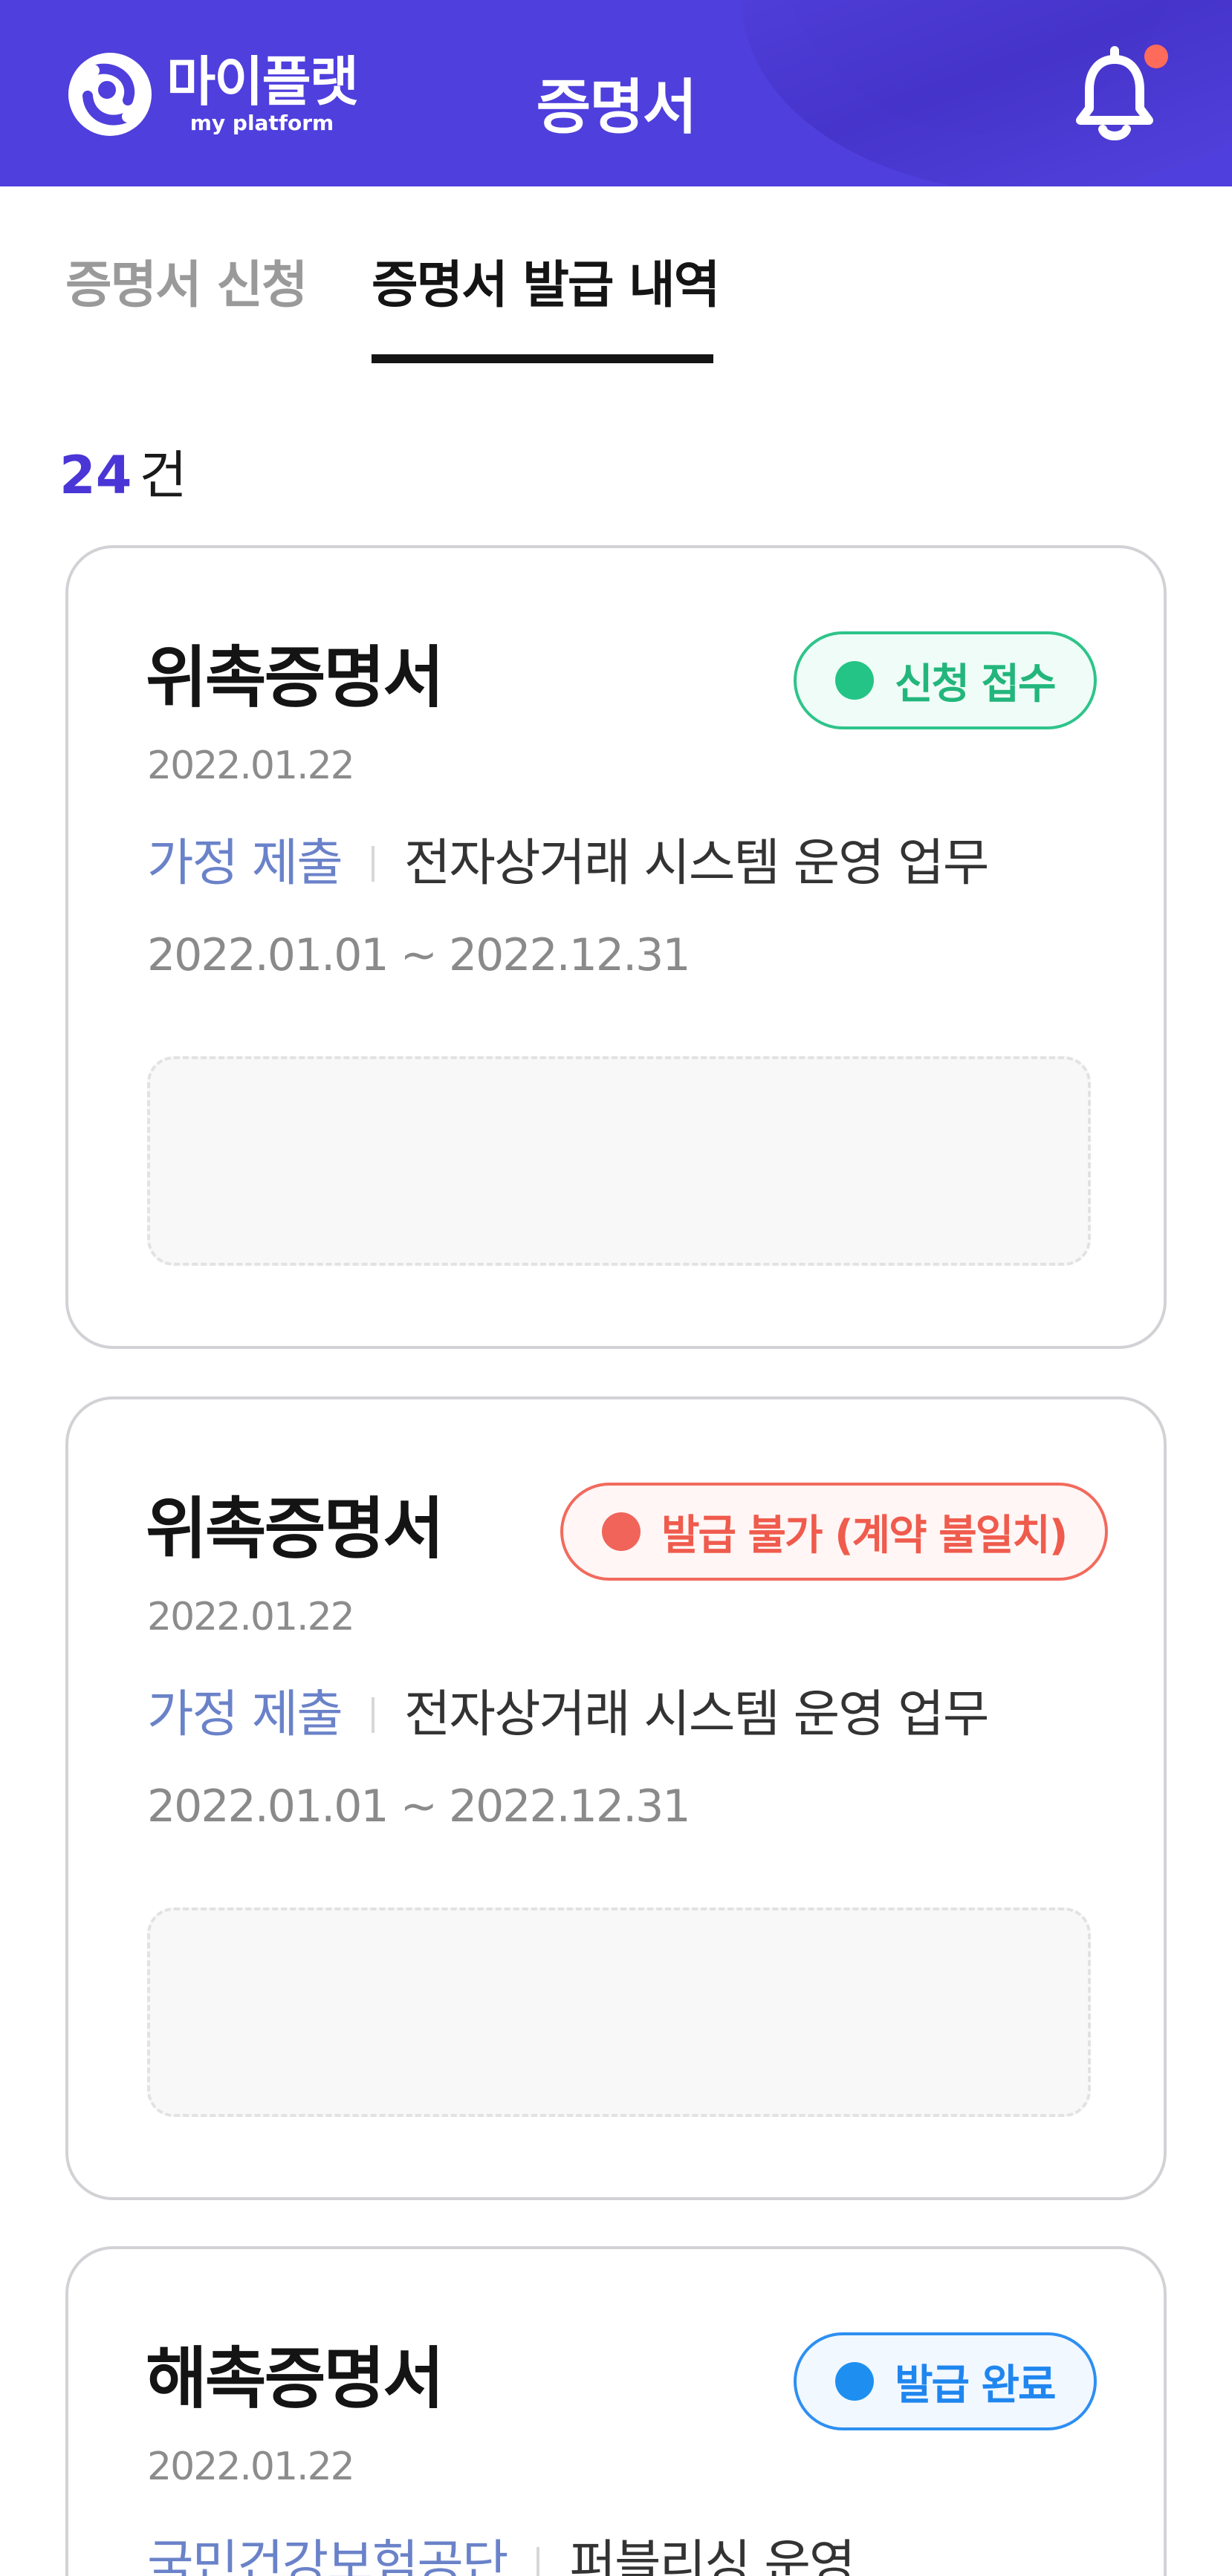 The width and height of the screenshot is (1232, 2576). I want to click on result-count: 24 건, so click(123, 476).